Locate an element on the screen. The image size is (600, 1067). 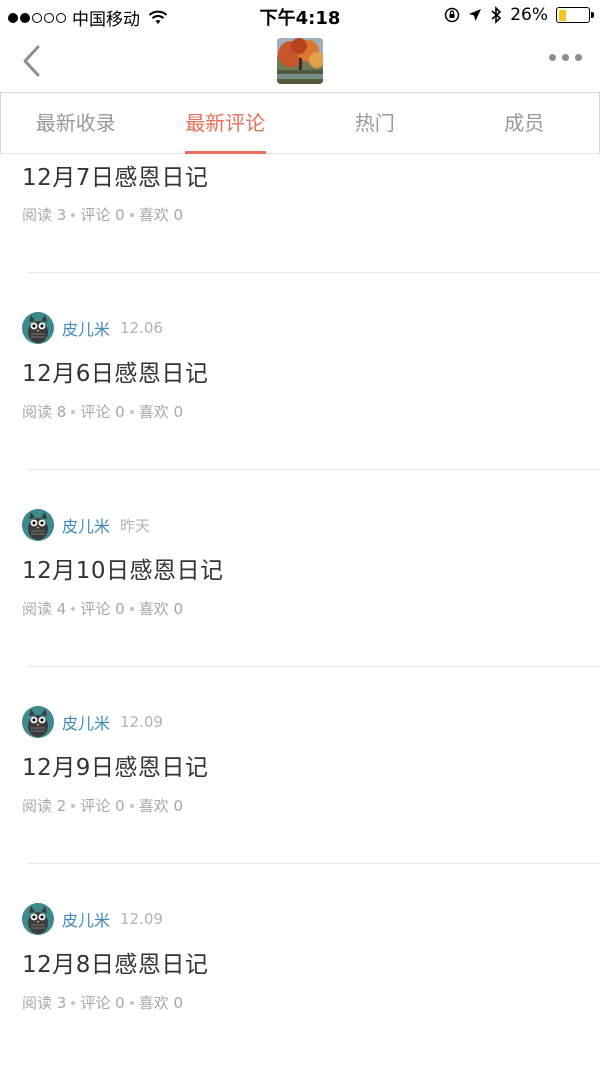
tab-latest-included: 最新收录 is located at coordinates (76, 123).